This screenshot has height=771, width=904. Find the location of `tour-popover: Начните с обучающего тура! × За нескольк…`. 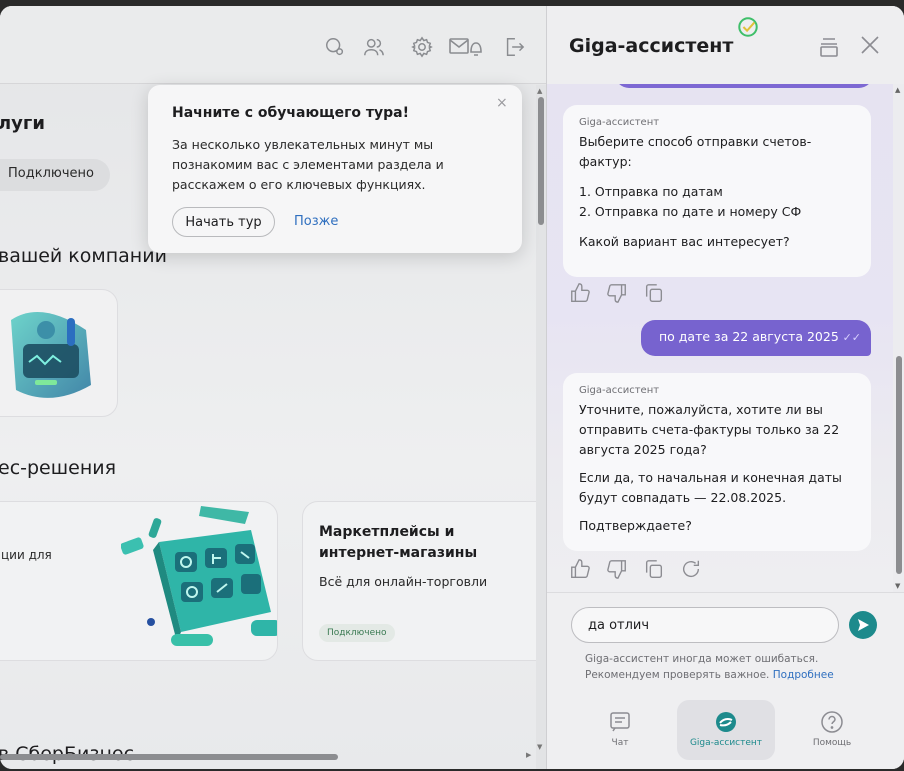

tour-popover: Начните с обучающего тура! × За нескольк… is located at coordinates (335, 169).